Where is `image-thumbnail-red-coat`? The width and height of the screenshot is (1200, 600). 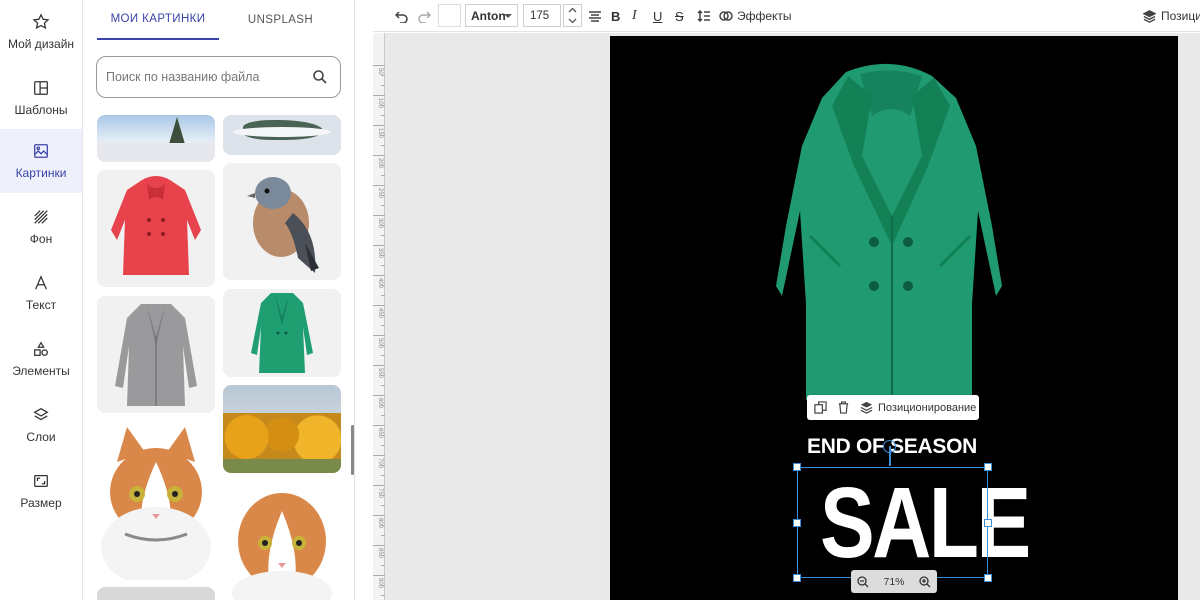 image-thumbnail-red-coat is located at coordinates (156, 228).